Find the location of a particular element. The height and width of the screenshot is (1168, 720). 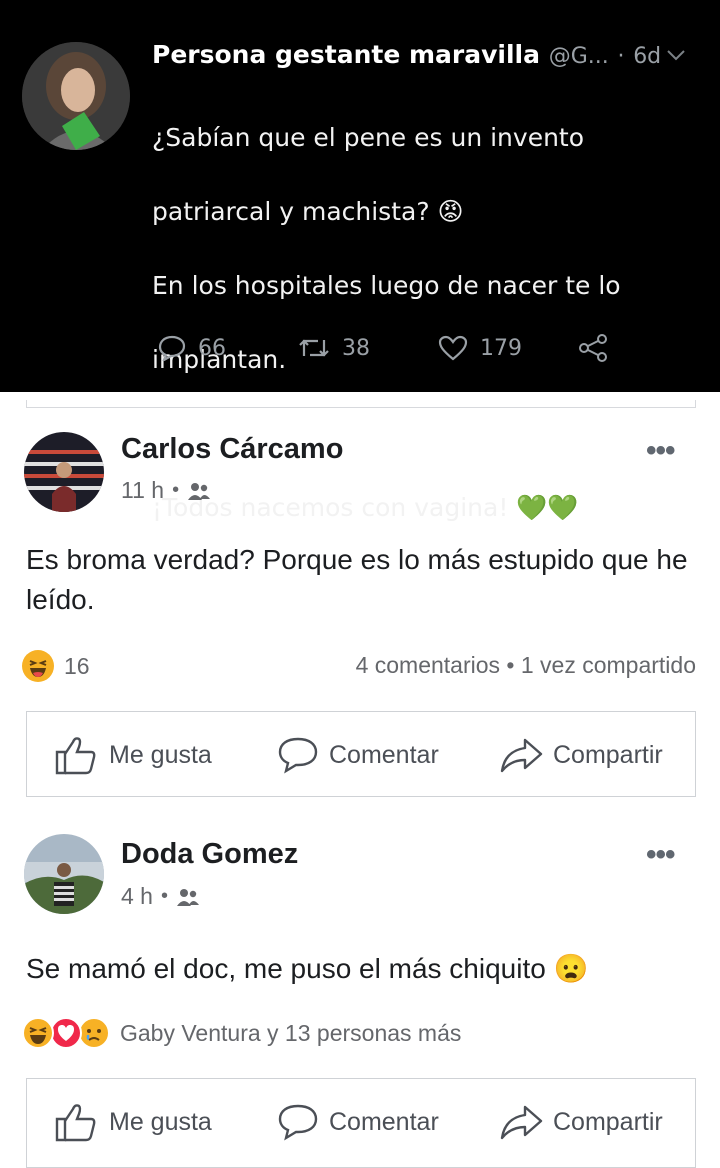

reaction-summary: 16 is located at coordinates (56, 666).